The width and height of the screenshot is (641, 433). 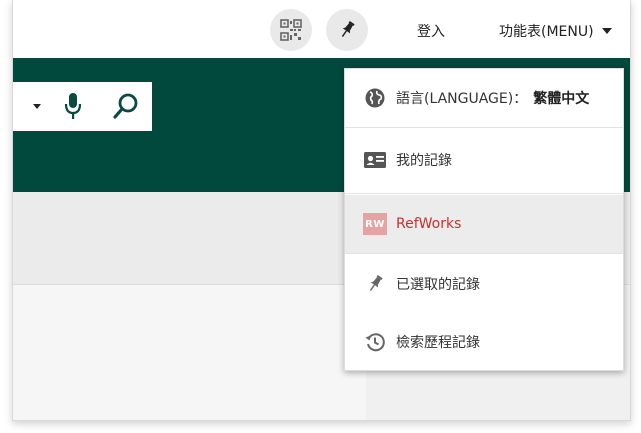 I want to click on menu-item-selected-records: 已選取的記錄, so click(x=484, y=284).